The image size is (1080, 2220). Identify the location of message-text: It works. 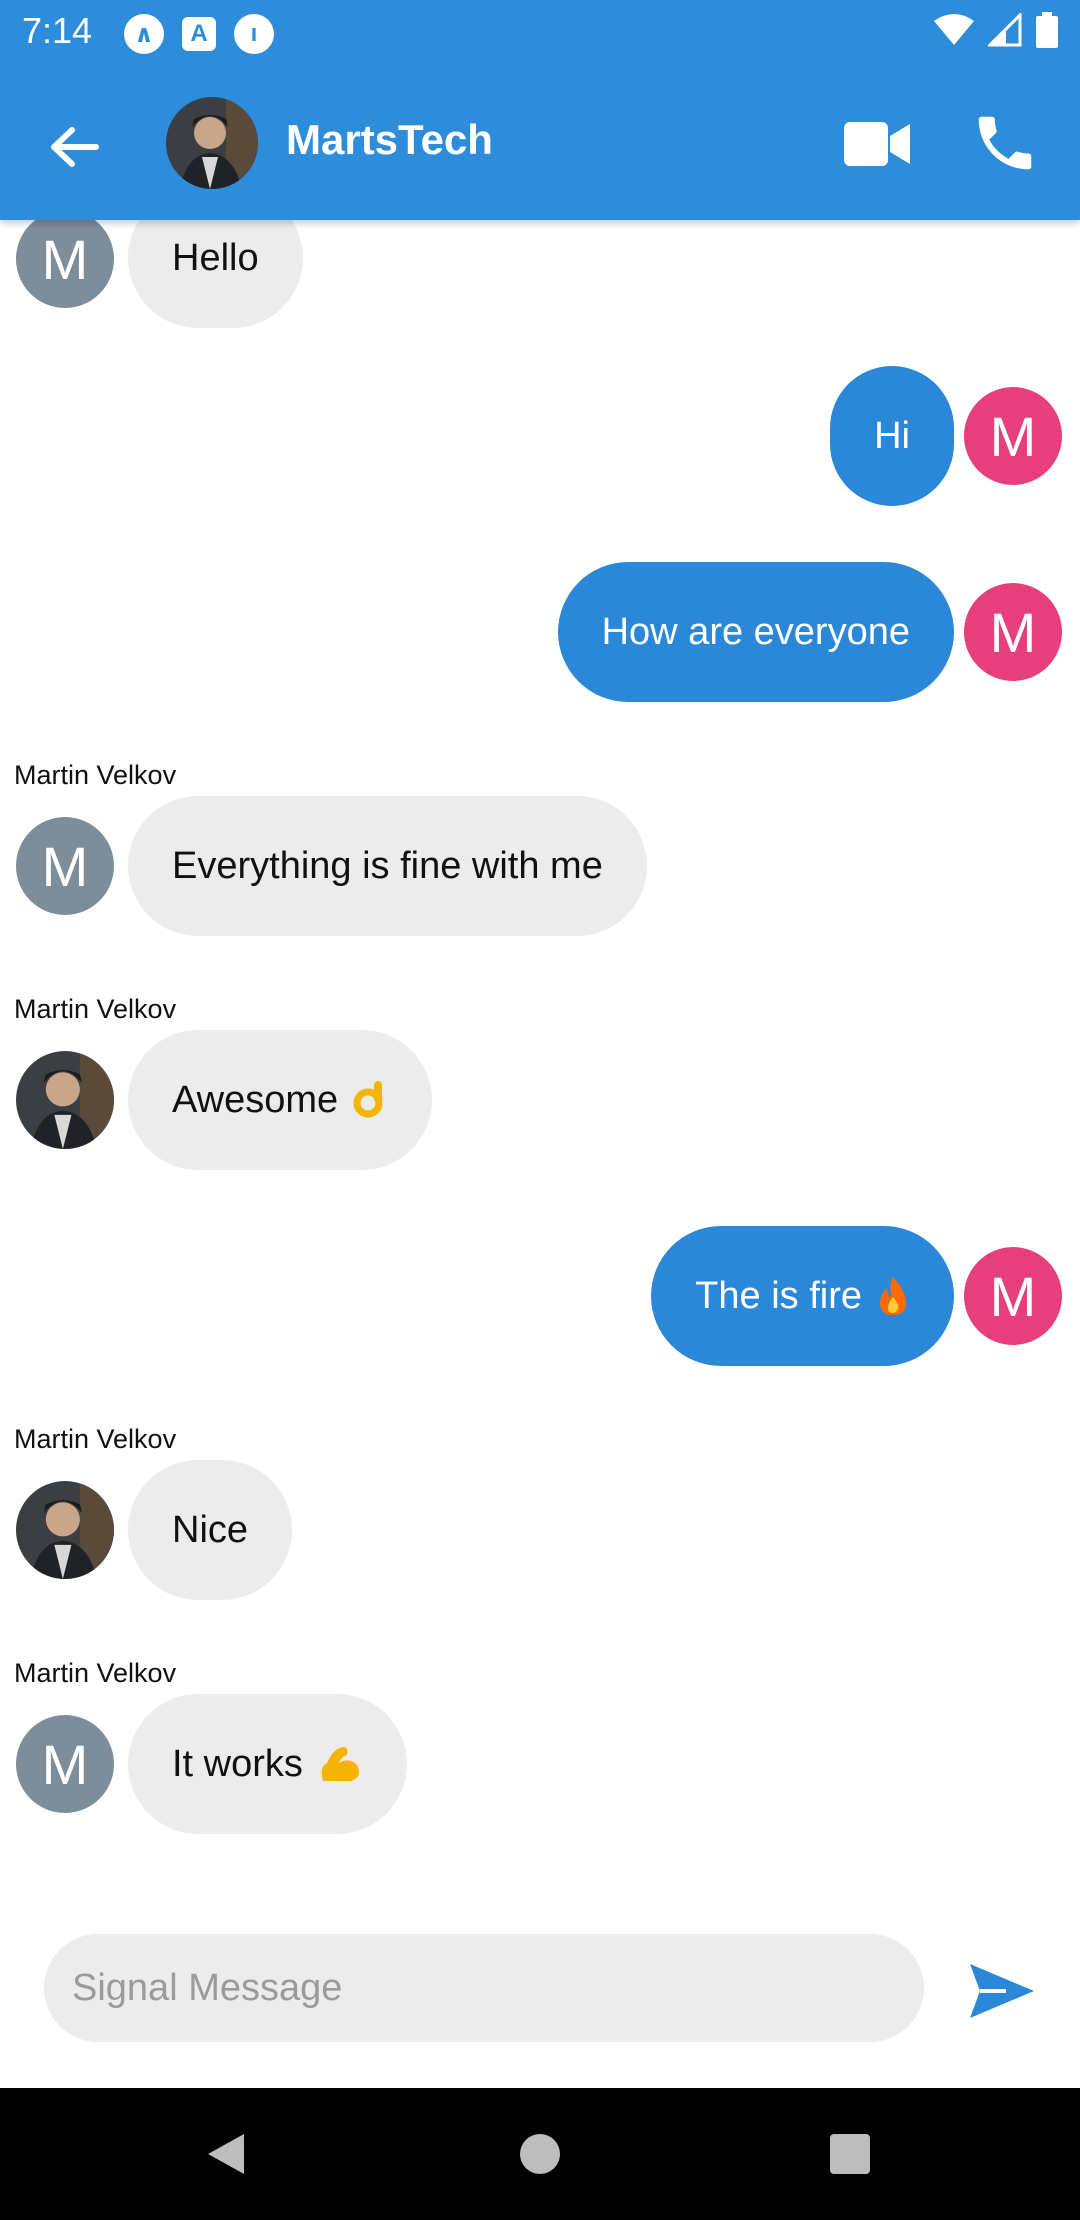
(237, 1763).